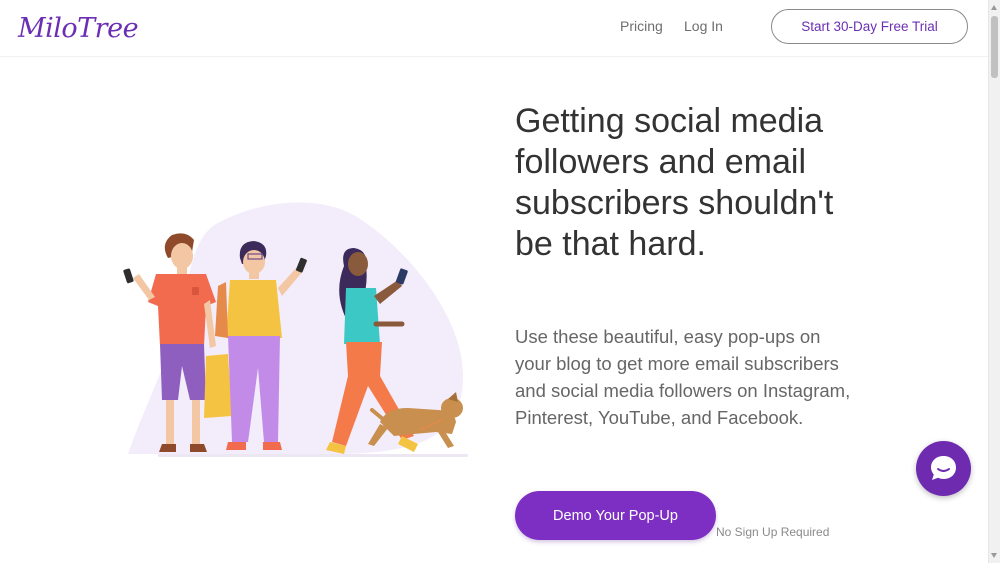  Describe the element at coordinates (615, 515) in the screenshot. I see `demo-popup-button: Demo Your Pop-Up` at that location.